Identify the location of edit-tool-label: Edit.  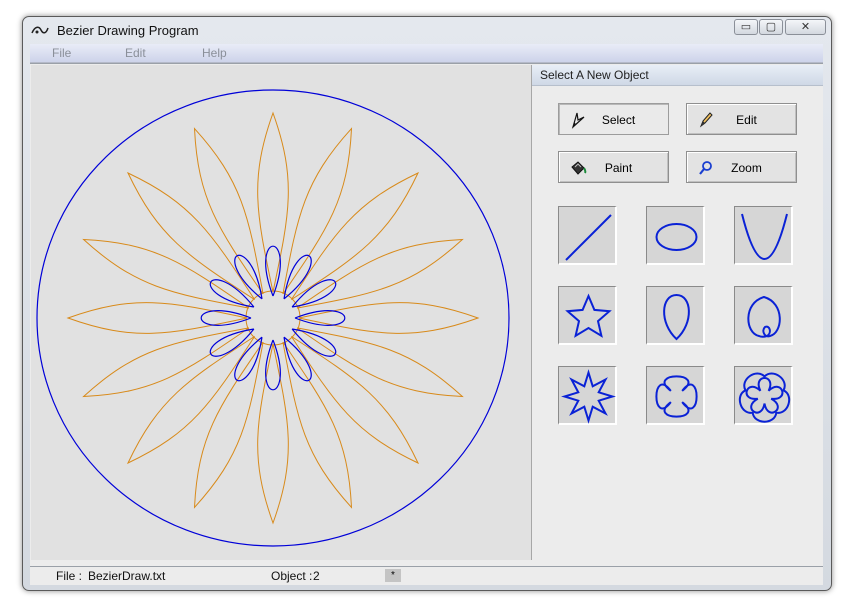
(746, 120).